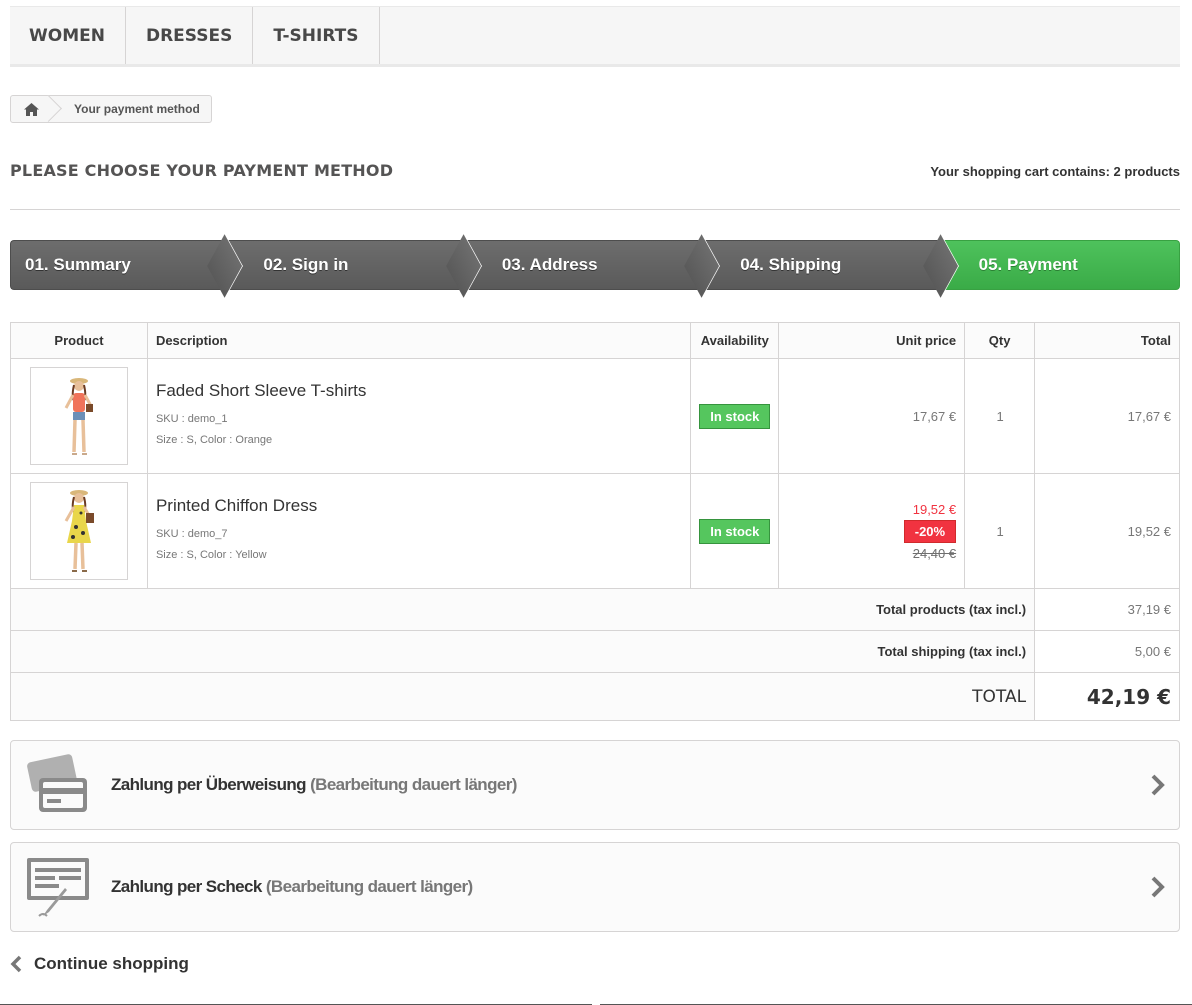 The image size is (1192, 1005). Describe the element at coordinates (735, 340) in the screenshot. I see `col-availability: Availability` at that location.